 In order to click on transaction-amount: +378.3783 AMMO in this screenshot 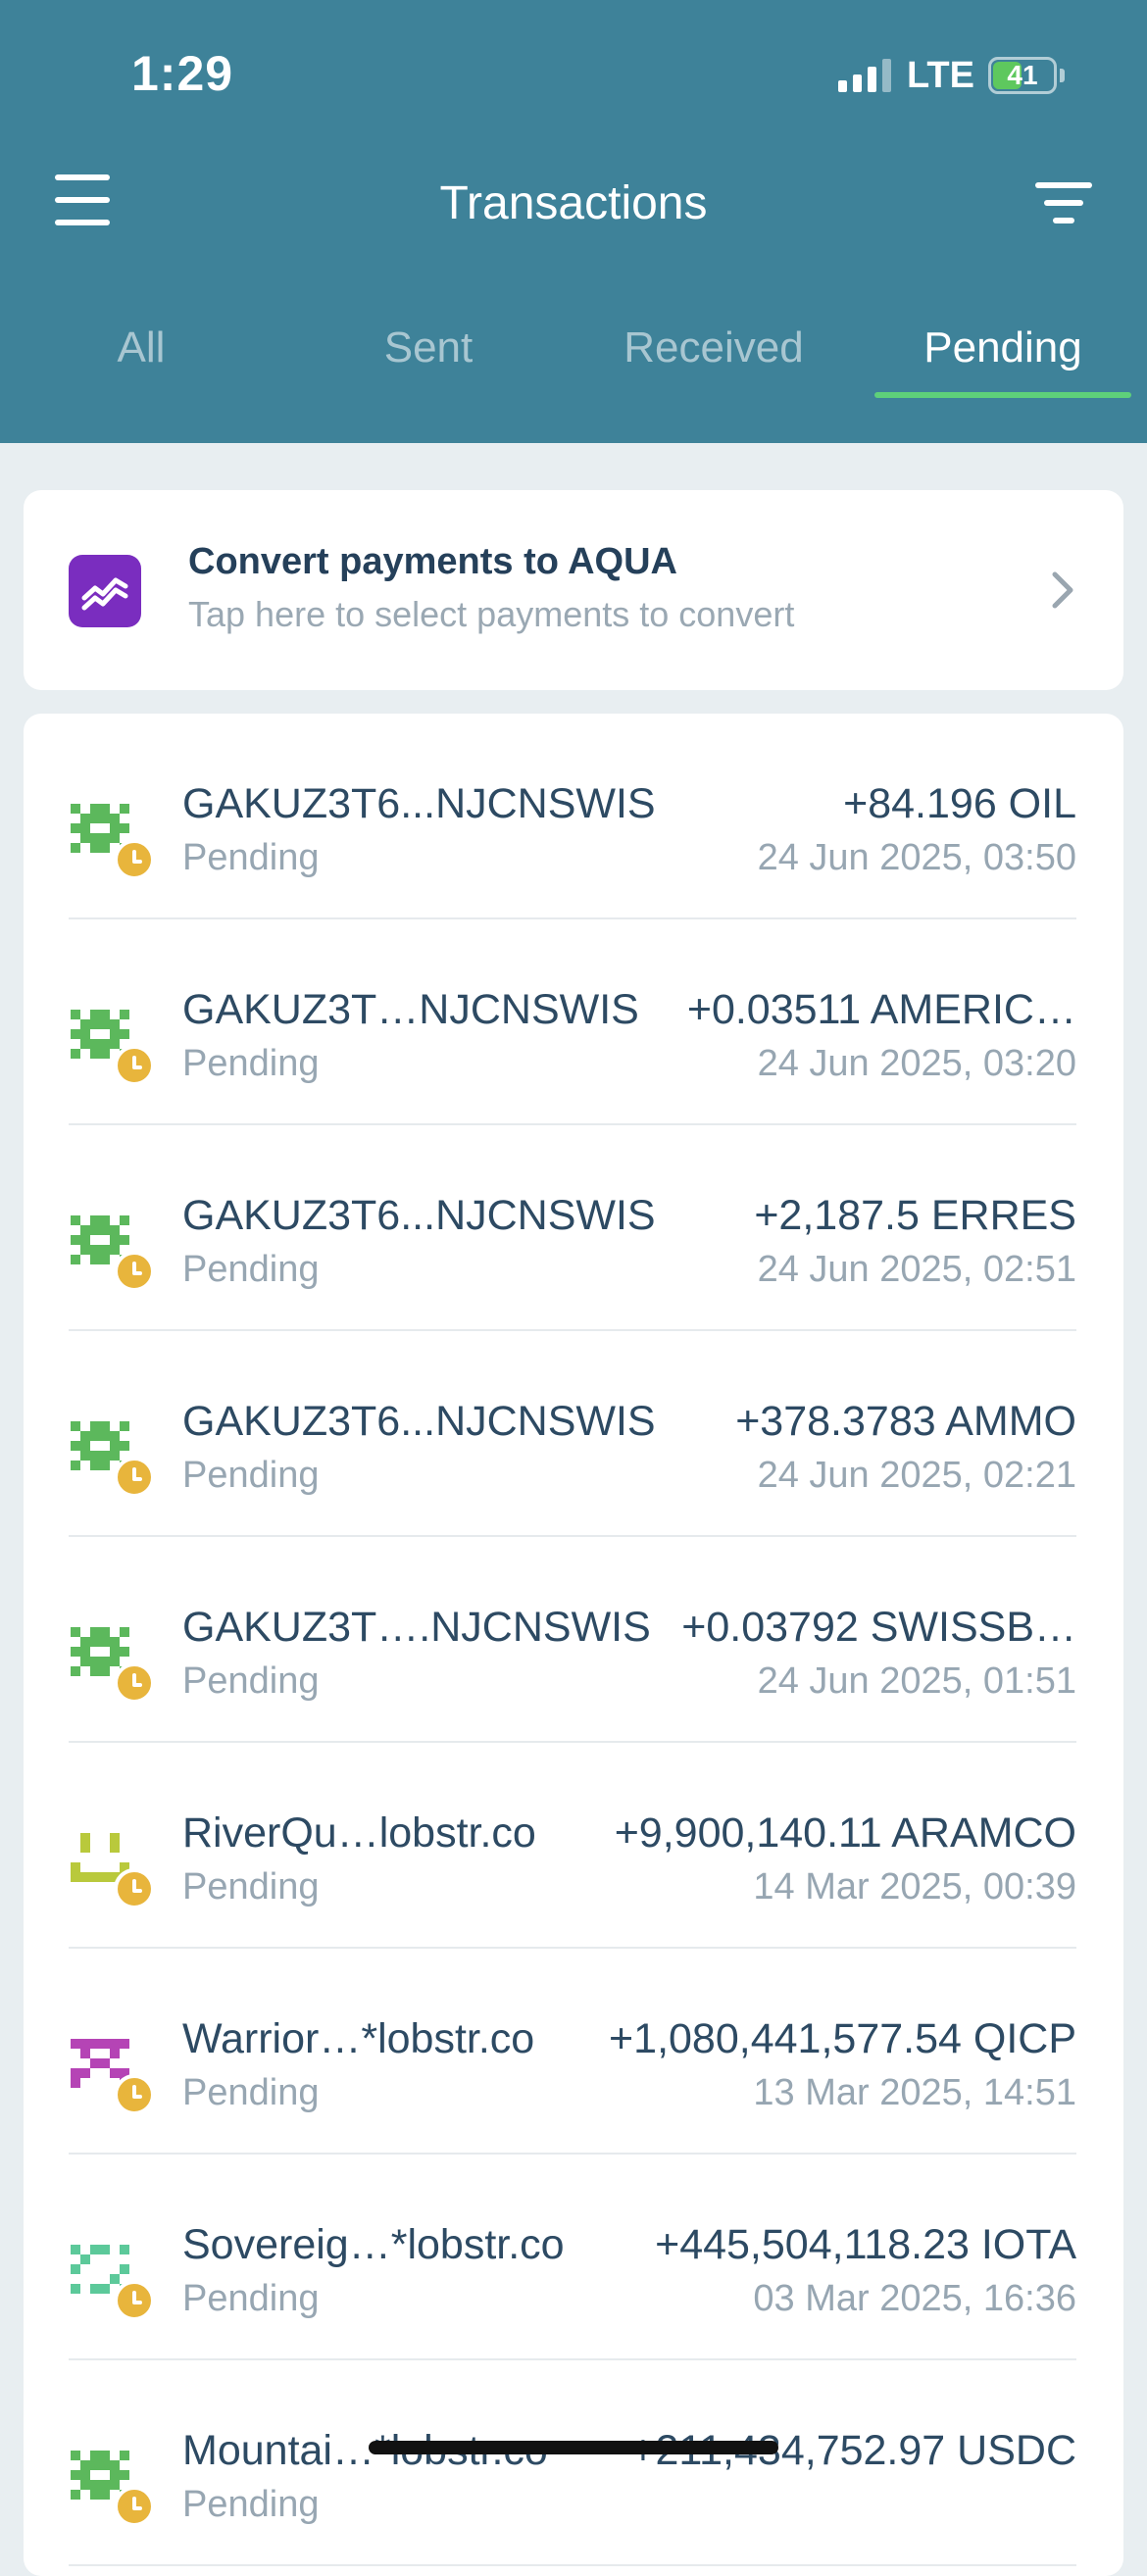, I will do `click(905, 1421)`.